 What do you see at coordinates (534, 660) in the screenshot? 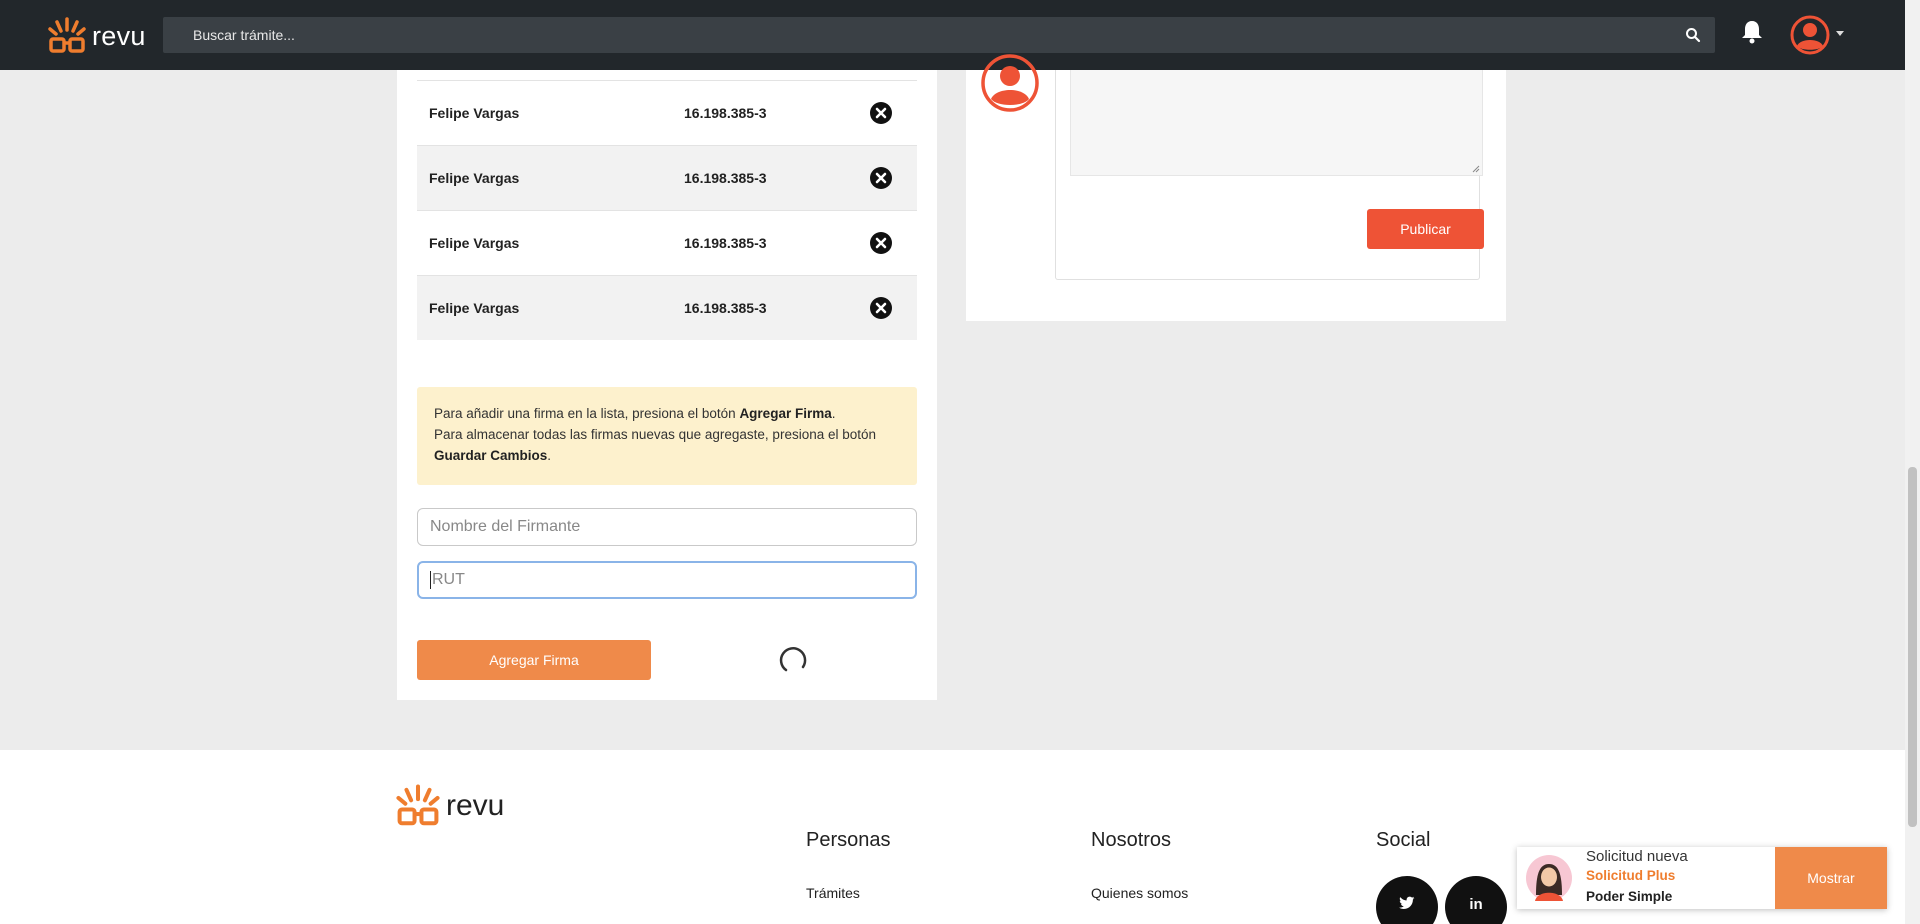
I see `add-signature-button: Agregar Firma` at bounding box center [534, 660].